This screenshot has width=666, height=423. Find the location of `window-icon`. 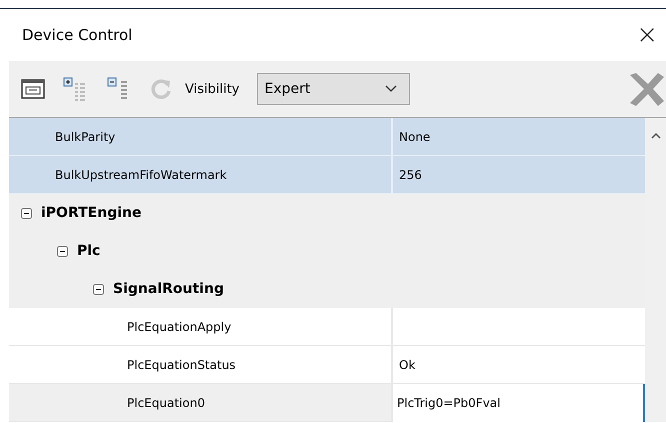

window-icon is located at coordinates (33, 89).